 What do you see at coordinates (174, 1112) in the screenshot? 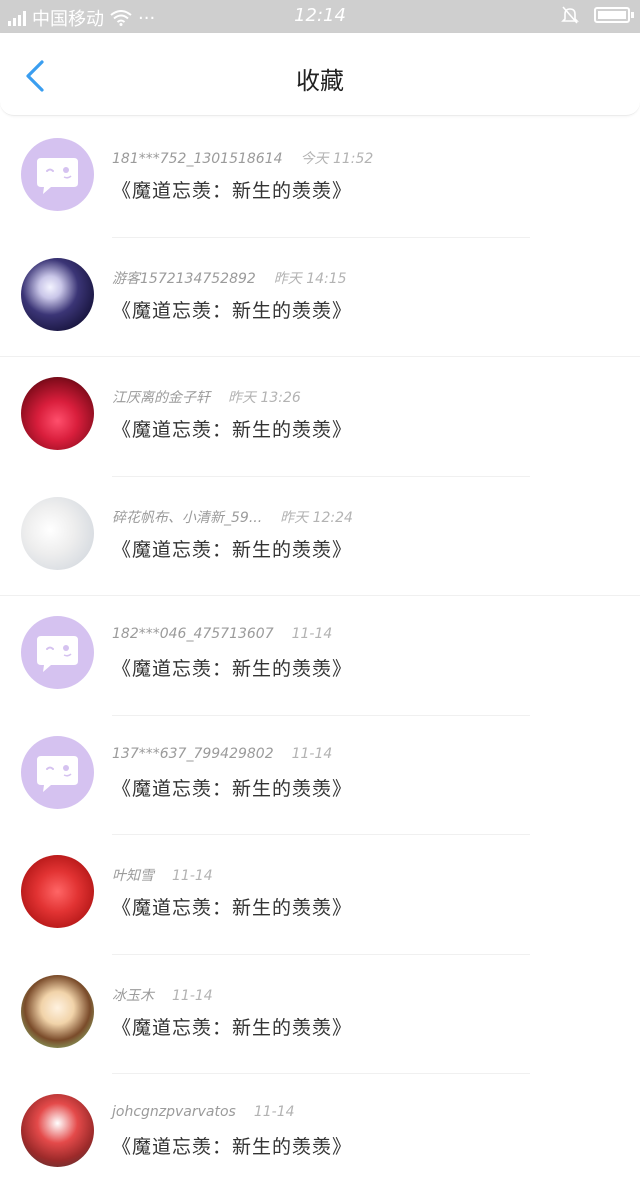
I see `username: johcgnzpvarvatos` at bounding box center [174, 1112].